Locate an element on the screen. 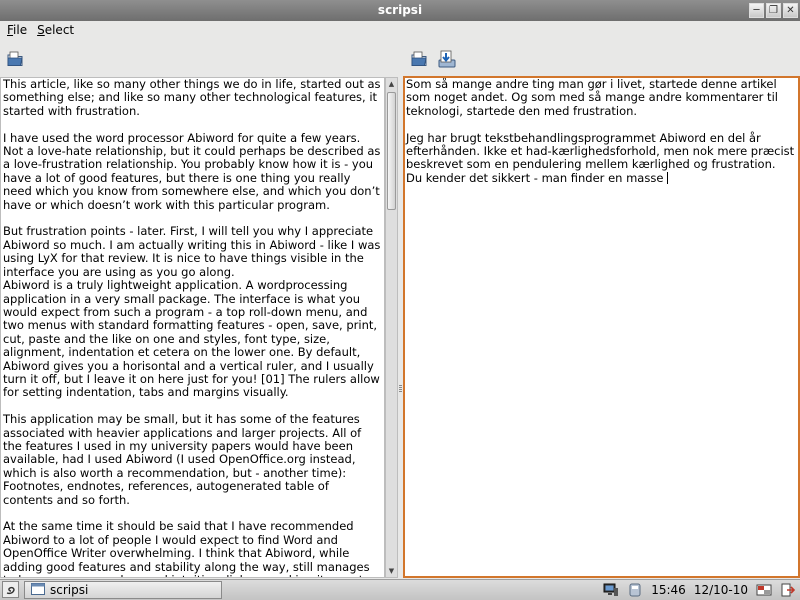  scroll-down-icon: ▼ is located at coordinates (391, 571).